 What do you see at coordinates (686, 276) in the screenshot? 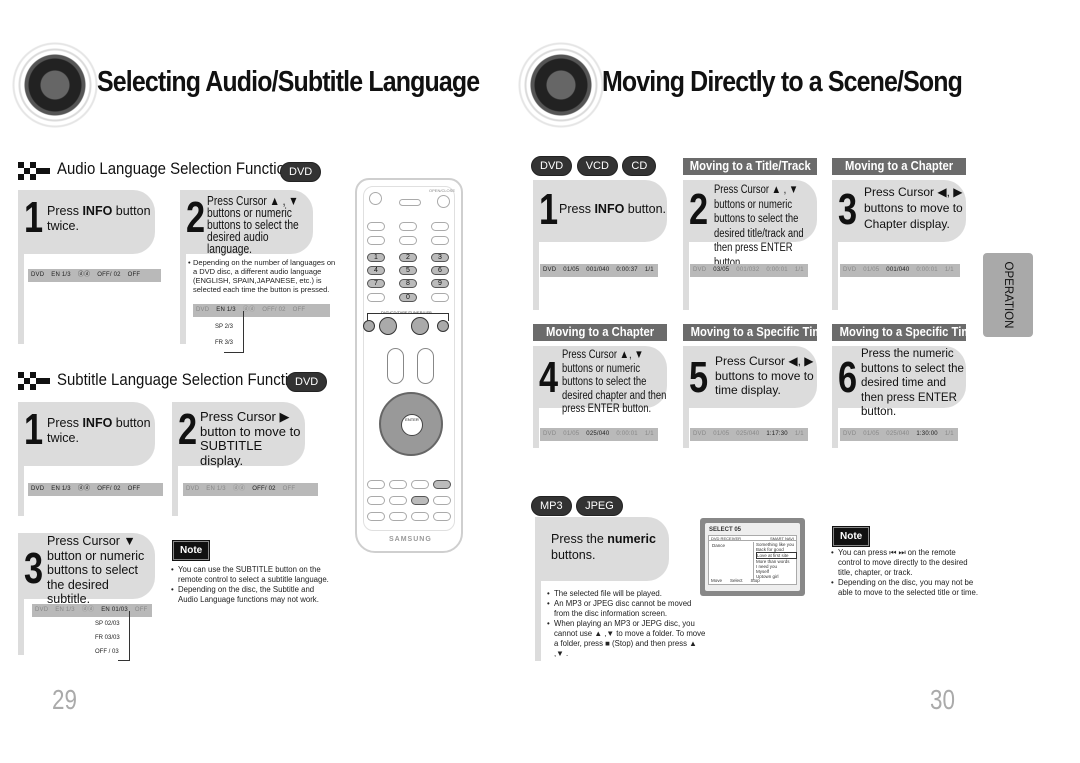
I see `scene-step-2-rail` at bounding box center [686, 276].